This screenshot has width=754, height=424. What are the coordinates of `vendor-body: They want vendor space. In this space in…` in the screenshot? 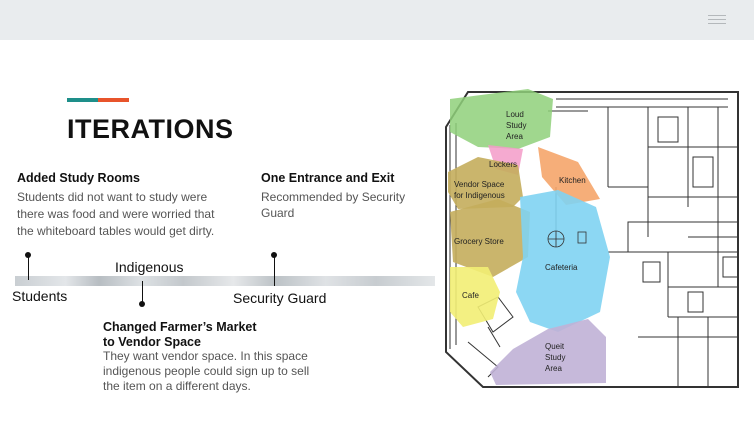 It's located at (206, 371).